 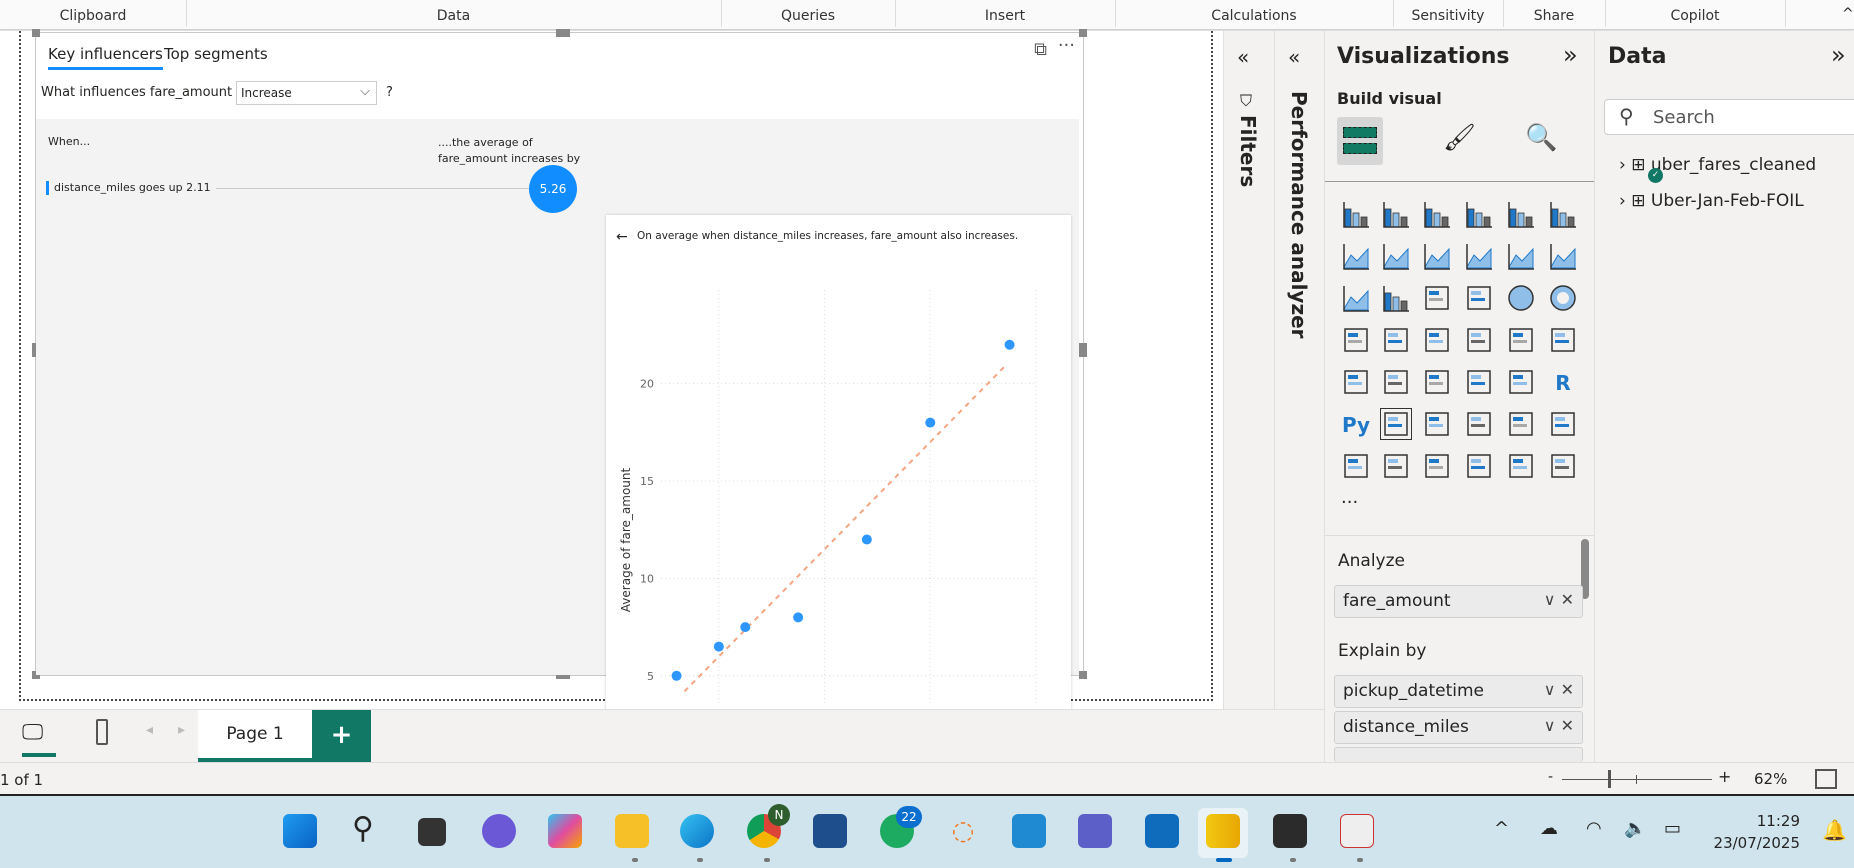 I want to click on file-explorer-icon, so click(x=632, y=831).